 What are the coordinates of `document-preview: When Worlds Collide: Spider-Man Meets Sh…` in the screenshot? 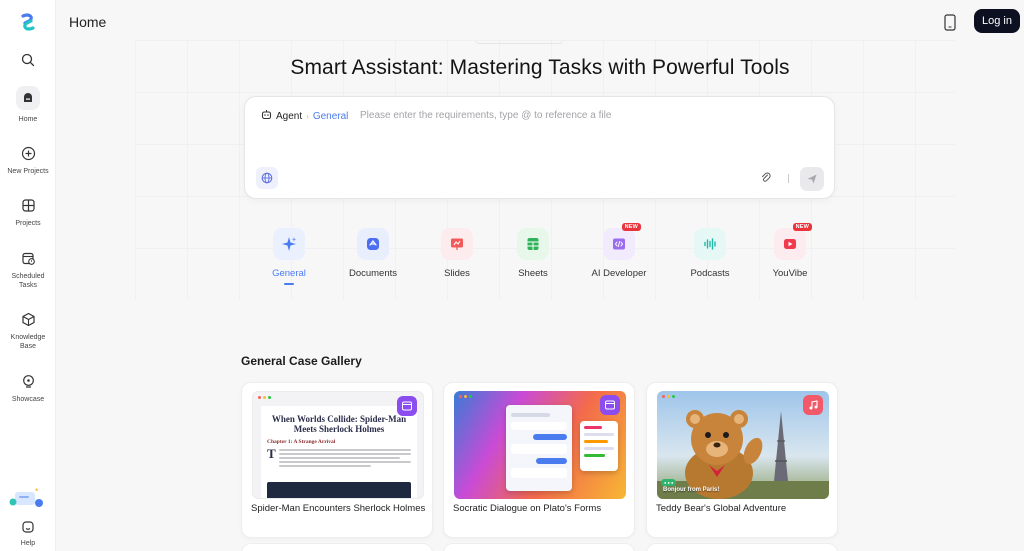 It's located at (339, 452).